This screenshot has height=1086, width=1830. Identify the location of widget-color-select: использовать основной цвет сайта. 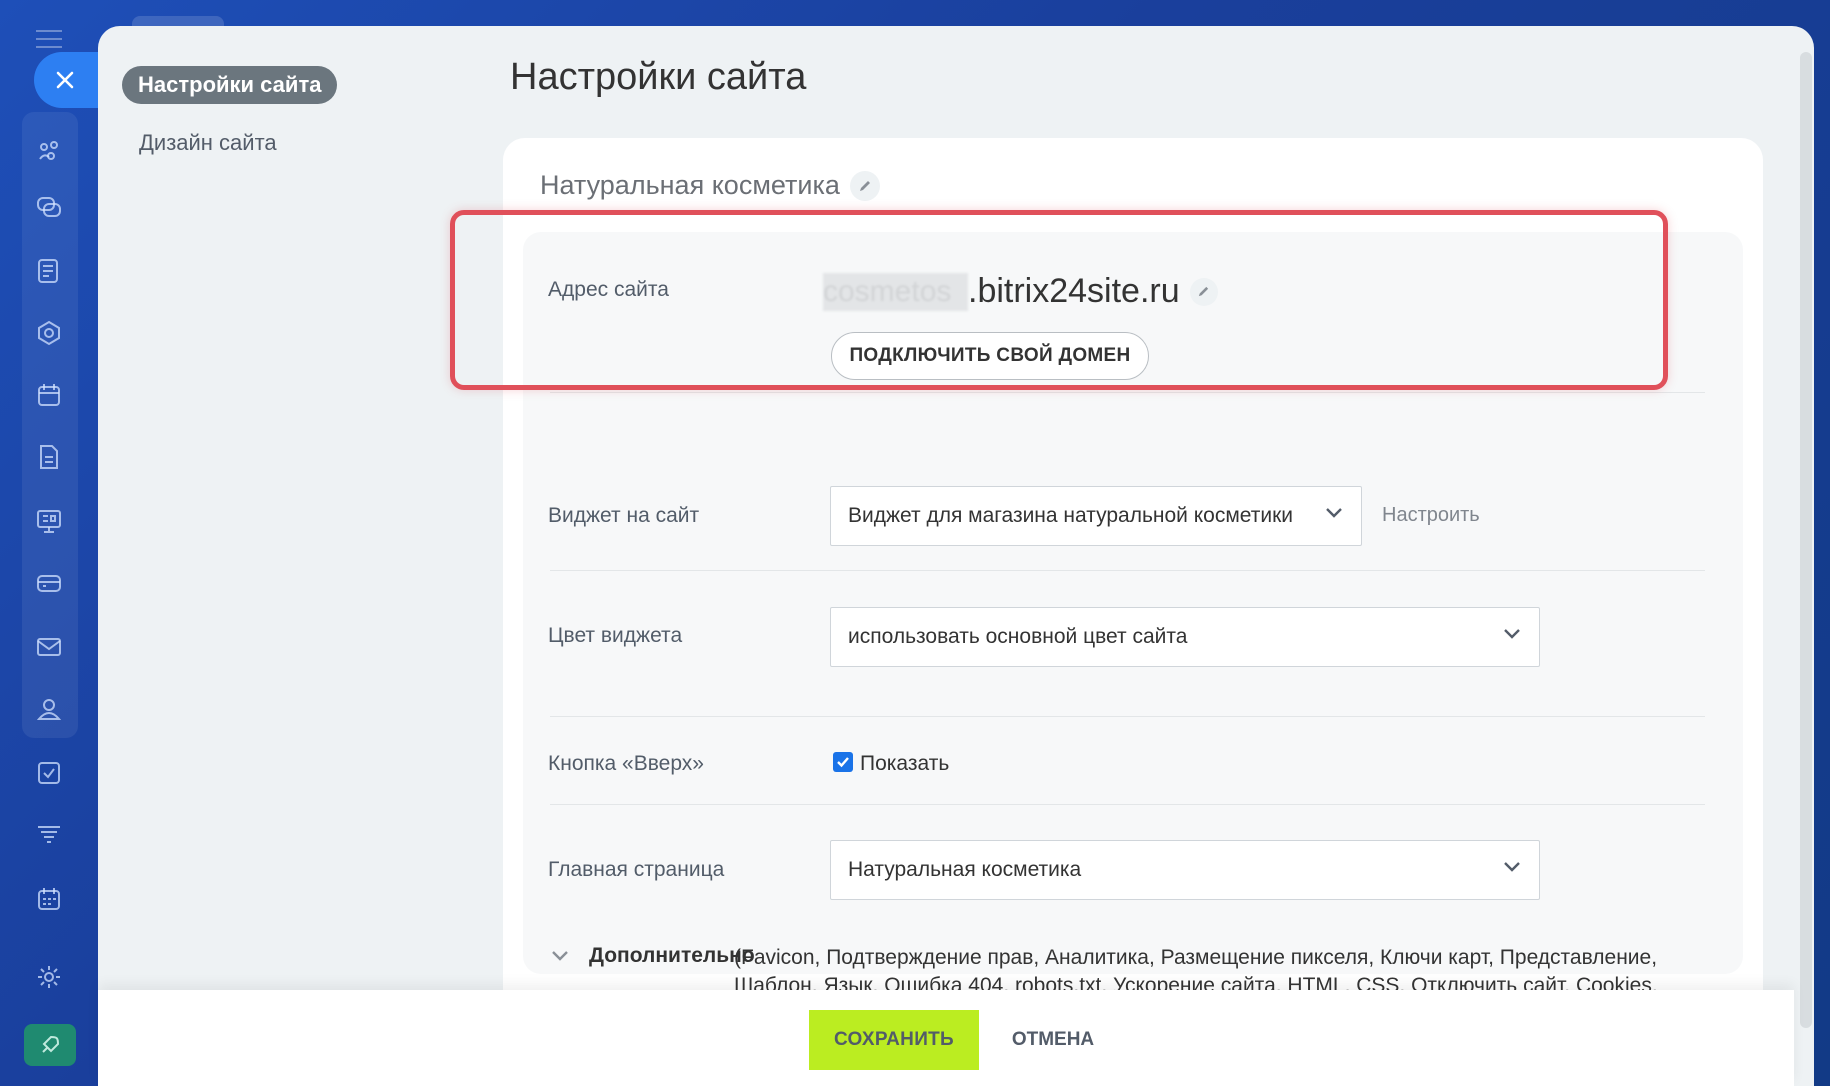
(1185, 637).